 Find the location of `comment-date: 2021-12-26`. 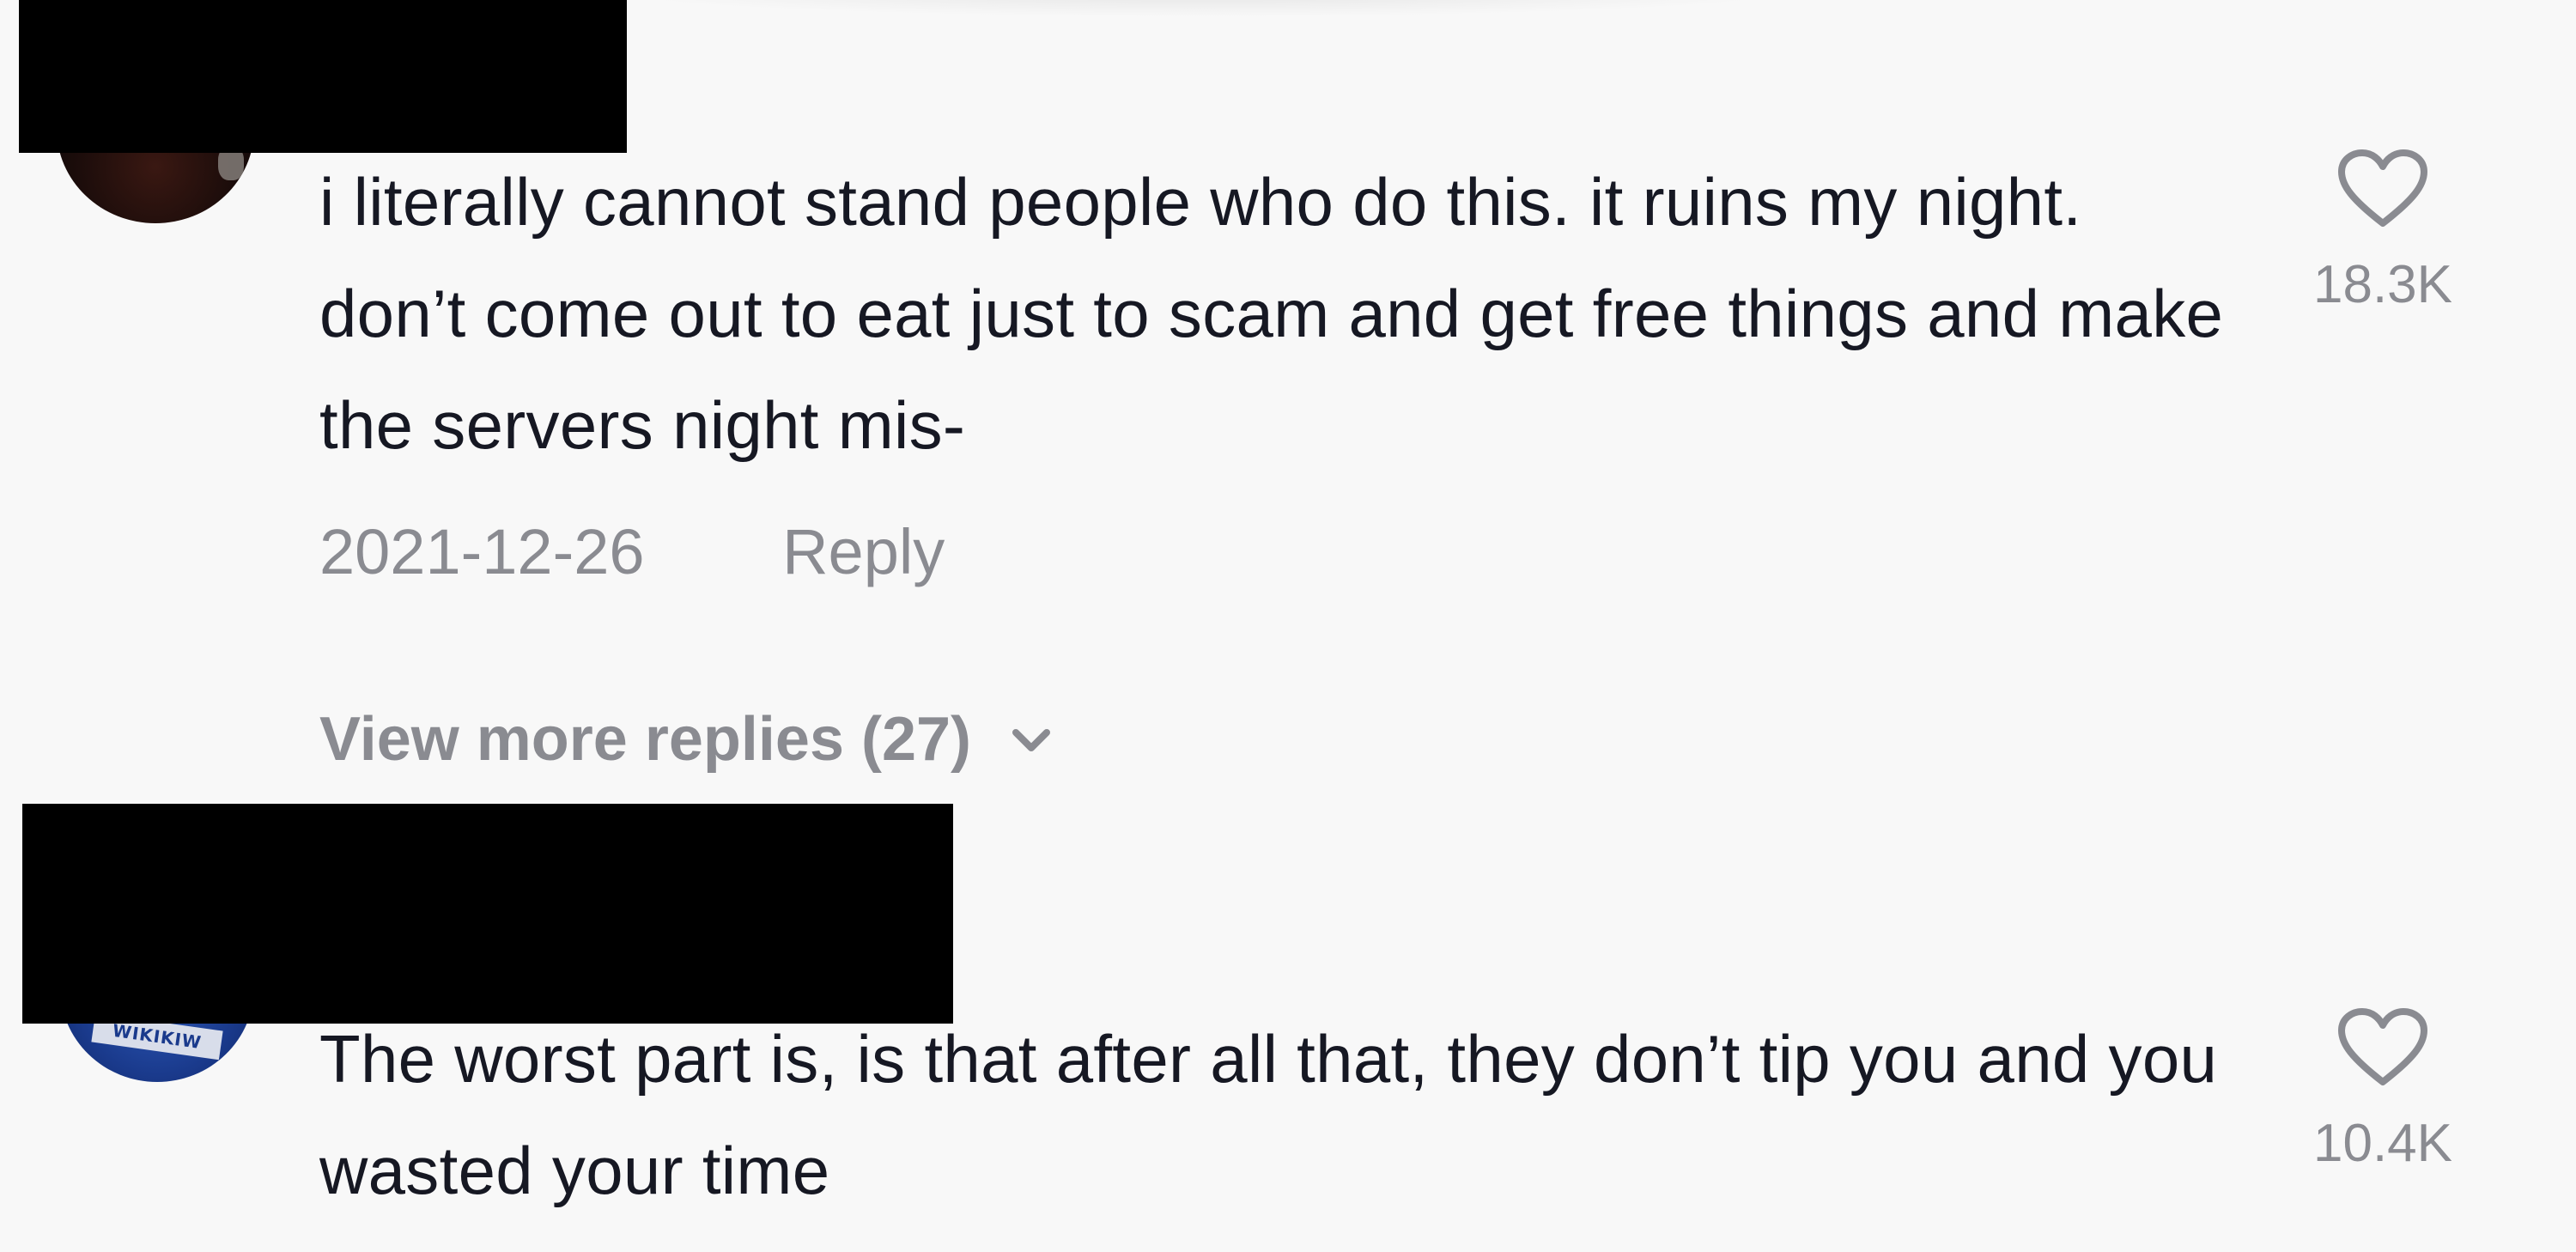

comment-date: 2021-12-26 is located at coordinates (482, 551).